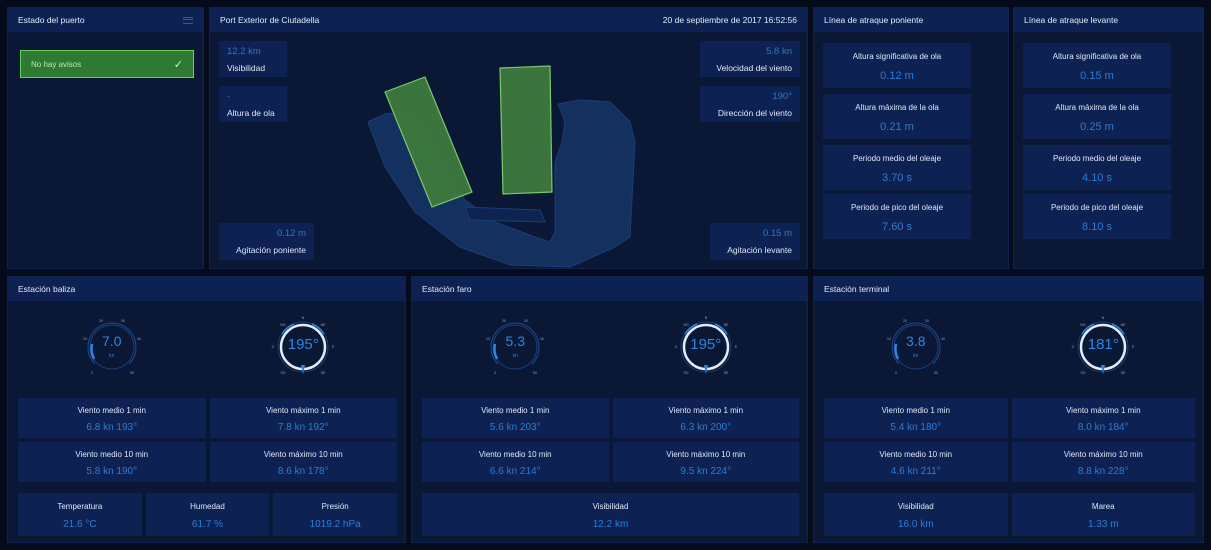 The width and height of the screenshot is (1211, 550). What do you see at coordinates (303, 410) in the screenshot?
I see `item-label: Viento máximo 1 min` at bounding box center [303, 410].